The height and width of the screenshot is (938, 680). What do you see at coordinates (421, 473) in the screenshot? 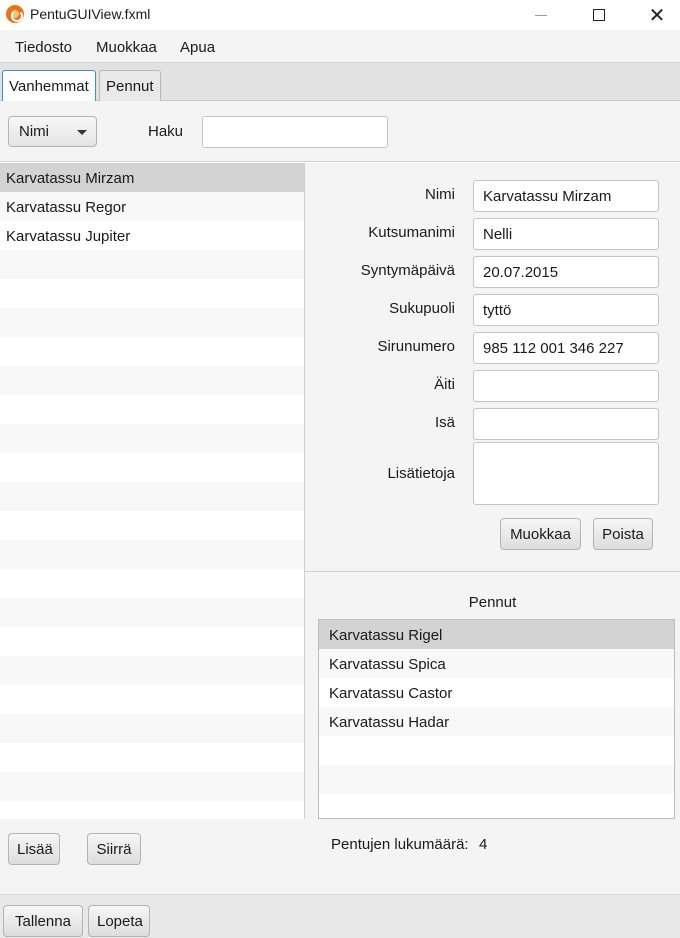
I see `notes-label: Lisätietoja` at bounding box center [421, 473].